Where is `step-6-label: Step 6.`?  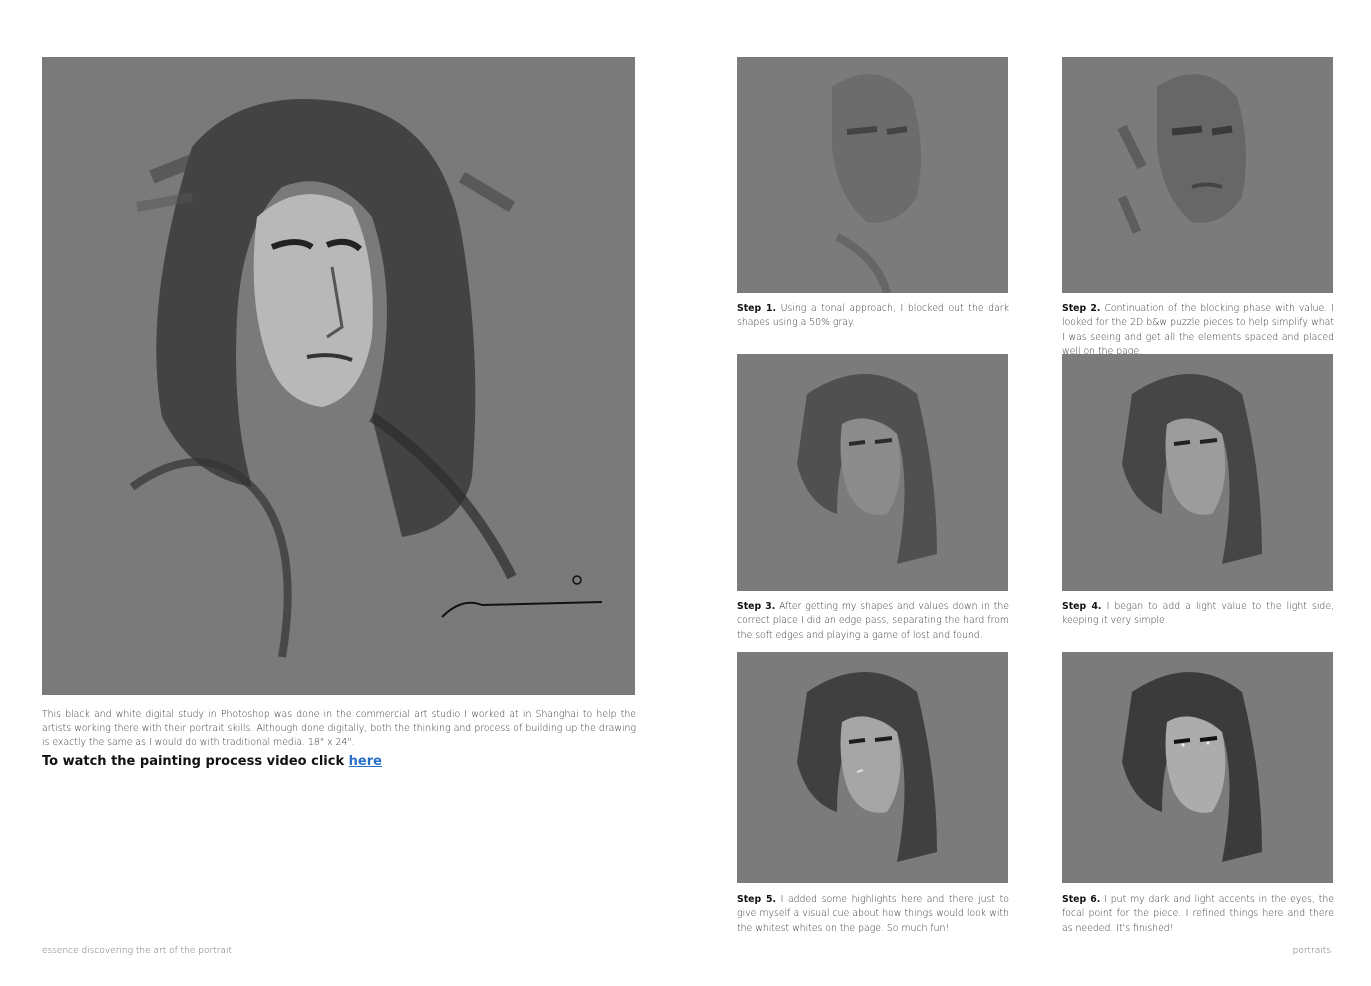 step-6-label: Step 6. is located at coordinates (1081, 899).